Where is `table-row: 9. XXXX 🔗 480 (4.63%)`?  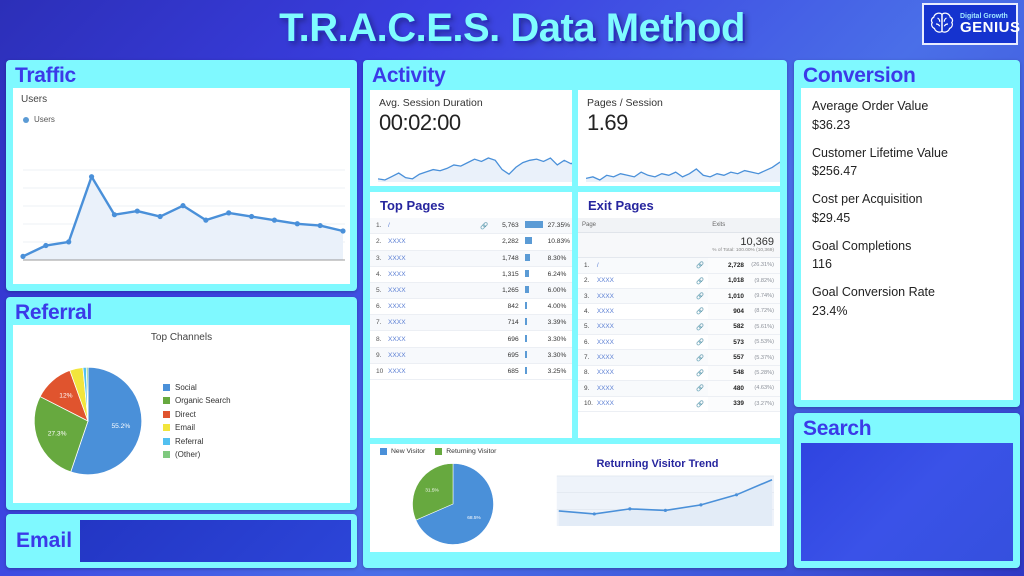 table-row: 9. XXXX 🔗 480 (4.63%) is located at coordinates (679, 388).